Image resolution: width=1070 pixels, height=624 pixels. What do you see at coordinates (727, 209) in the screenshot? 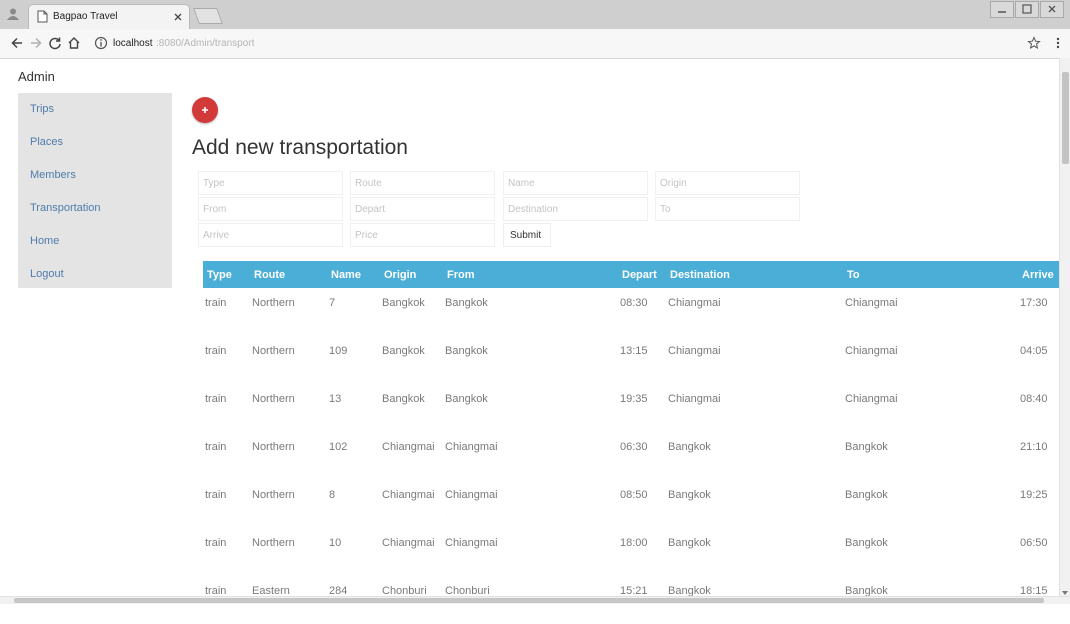
I see `to-input` at bounding box center [727, 209].